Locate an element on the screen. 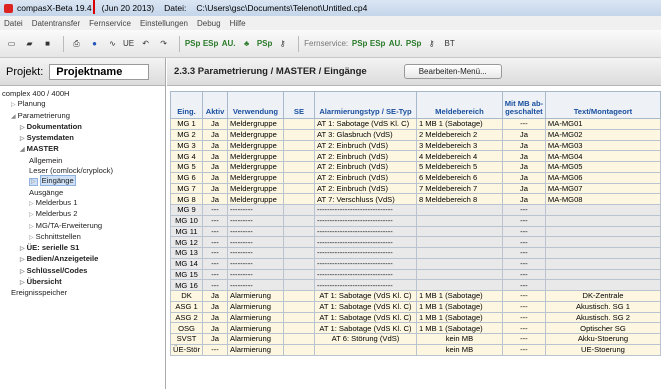  column-header: Verwendung is located at coordinates (255, 105).